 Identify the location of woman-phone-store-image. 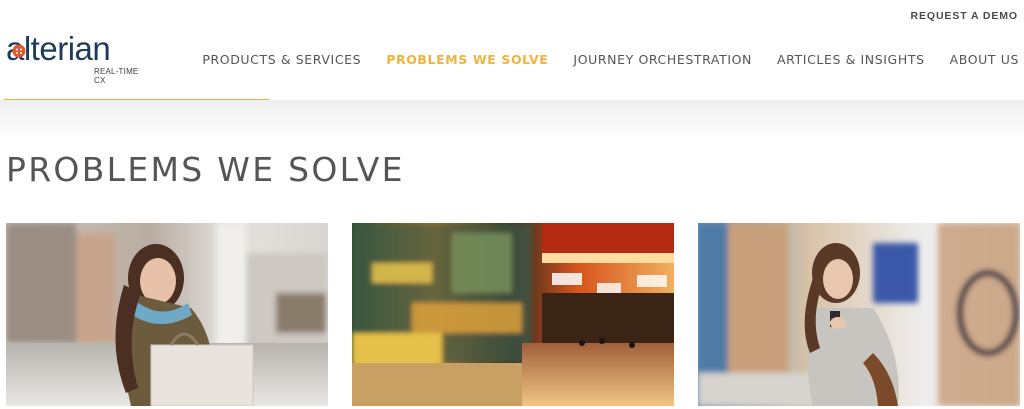
(859, 314).